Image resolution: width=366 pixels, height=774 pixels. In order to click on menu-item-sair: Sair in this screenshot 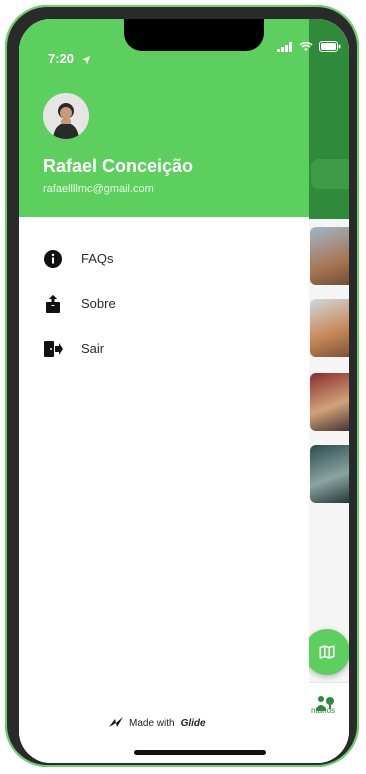, I will do `click(164, 348)`.